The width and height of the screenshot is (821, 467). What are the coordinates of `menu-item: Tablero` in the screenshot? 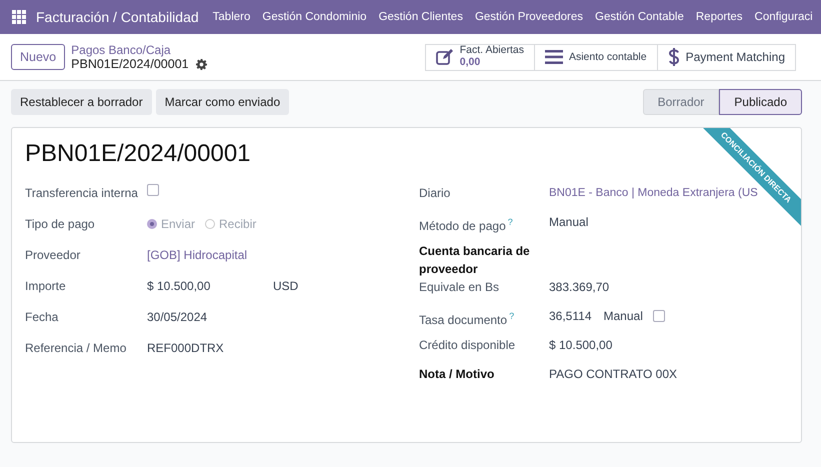 It's located at (231, 17).